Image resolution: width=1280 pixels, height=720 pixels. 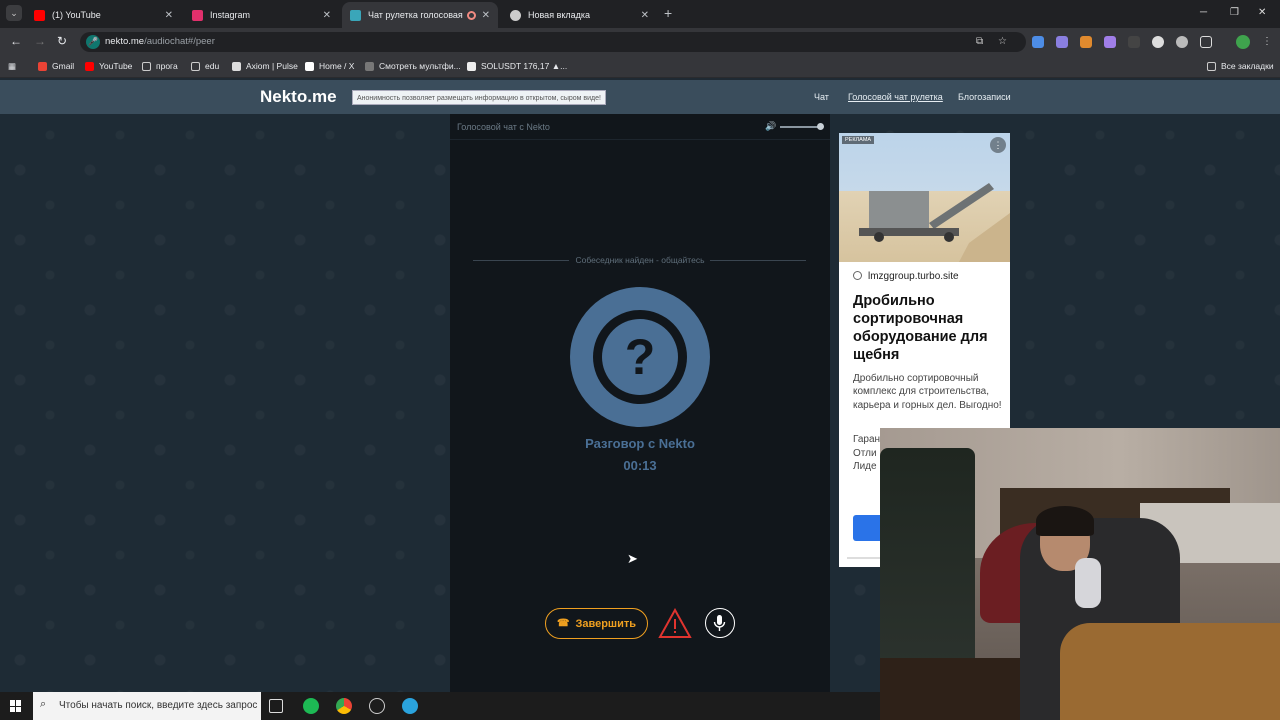 I want to click on tab-instagram: Instagram ✕, so click(x=261, y=15).